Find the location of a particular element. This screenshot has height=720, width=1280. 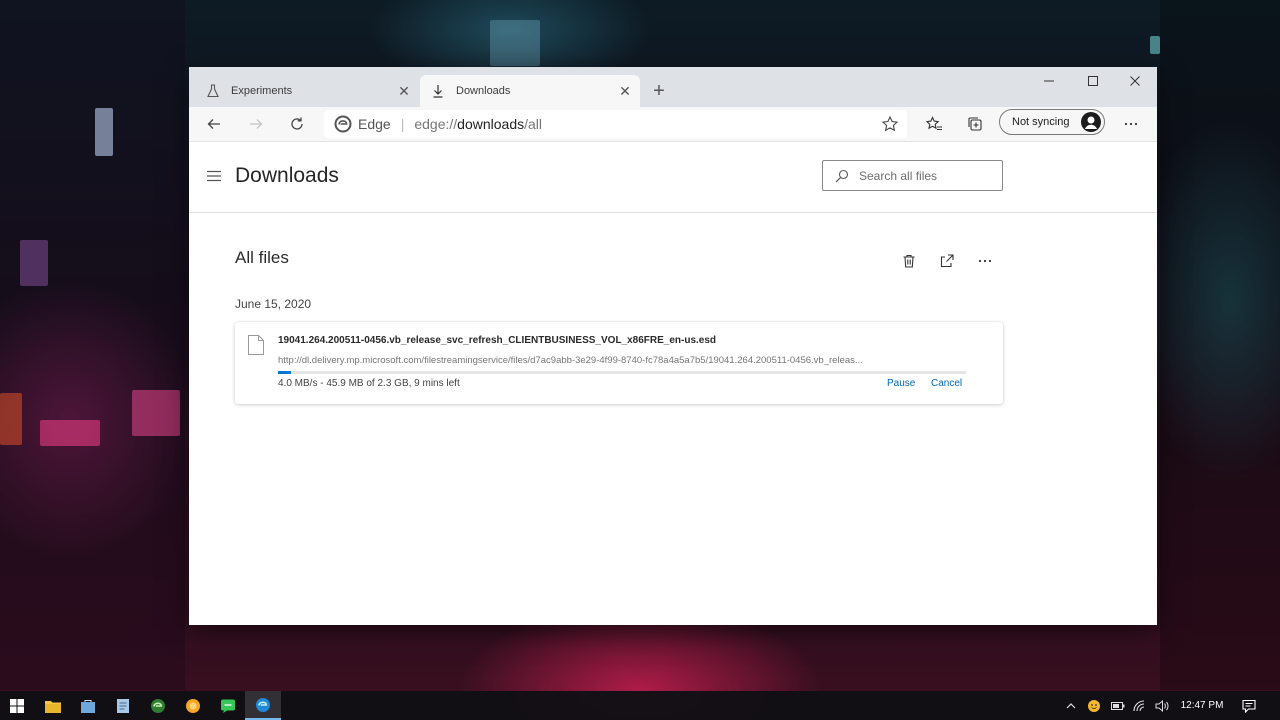

chat-bubble-icon is located at coordinates (228, 706).